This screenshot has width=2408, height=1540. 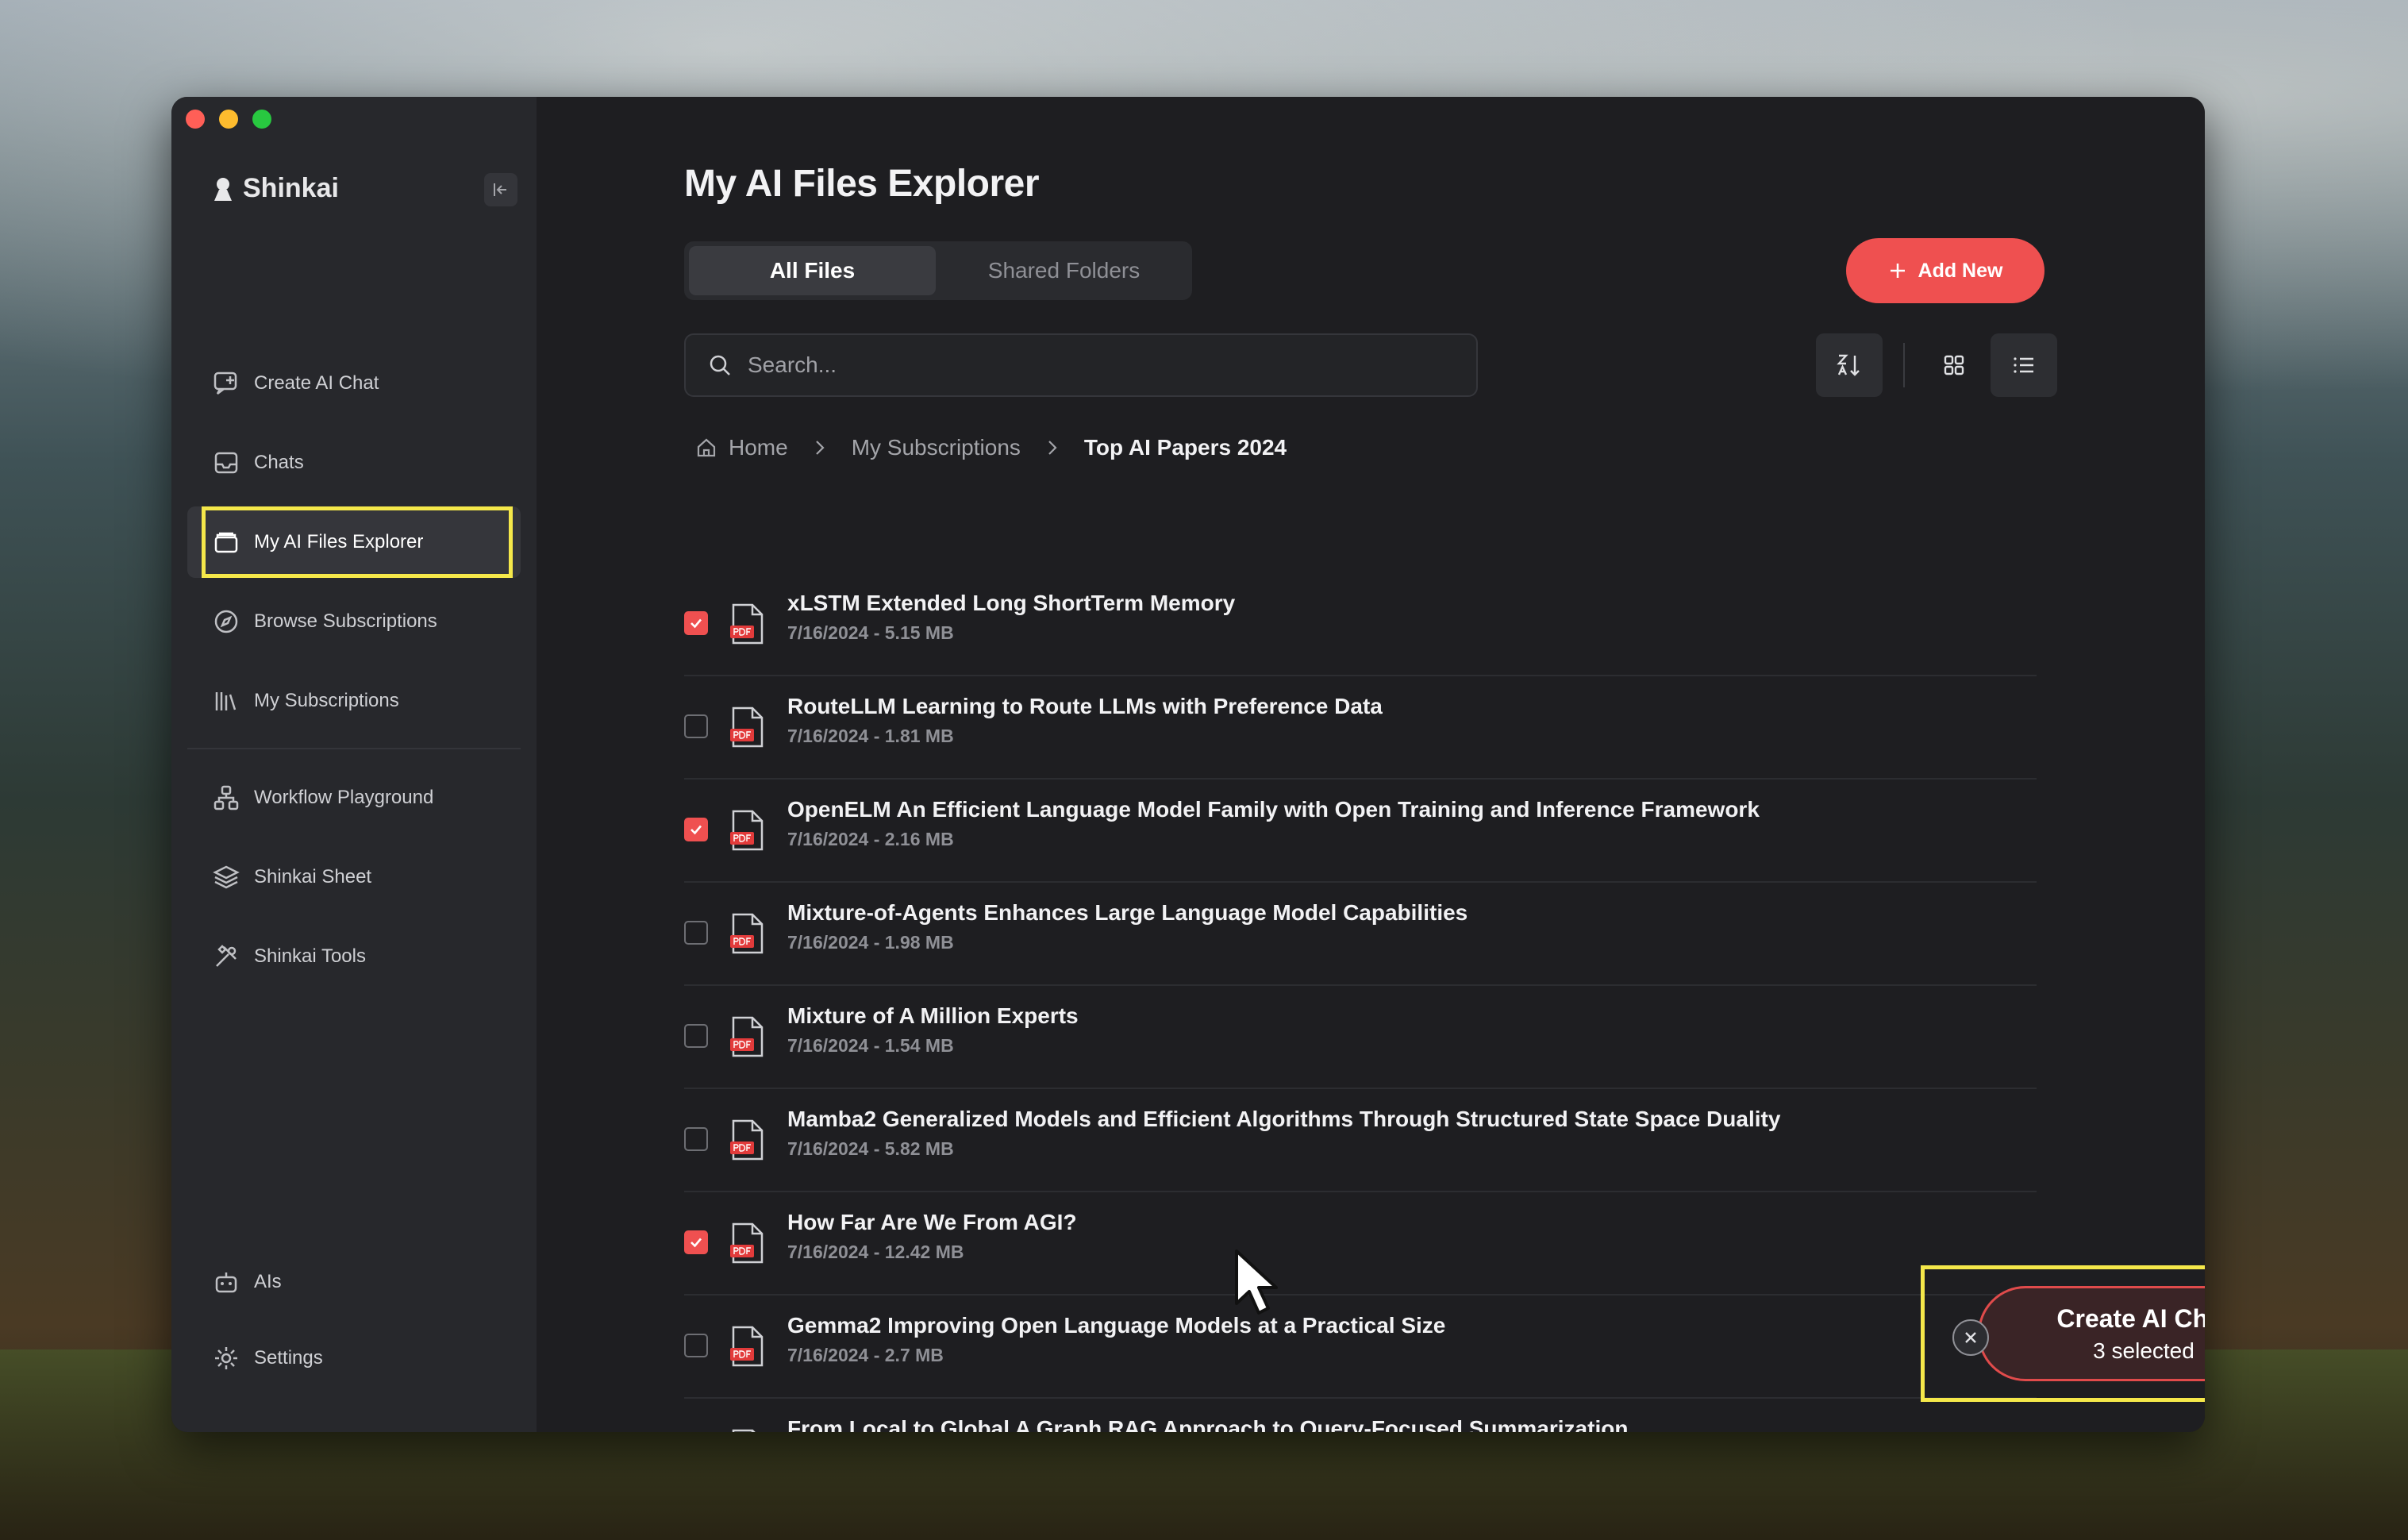 I want to click on breadcrumb-my-subscriptions: My Subscriptions, so click(x=936, y=447).